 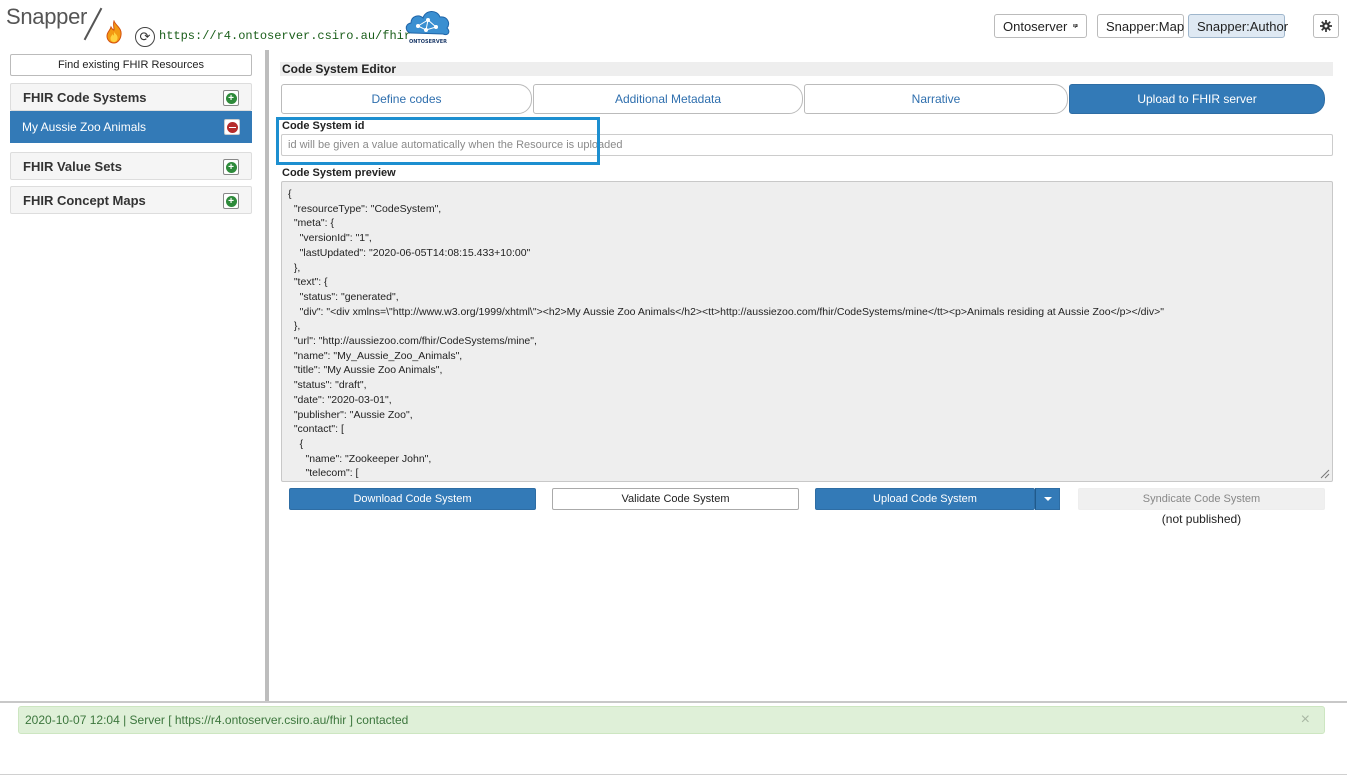 What do you see at coordinates (85, 97) in the screenshot?
I see `code-systems-title: FHIR Code Systems` at bounding box center [85, 97].